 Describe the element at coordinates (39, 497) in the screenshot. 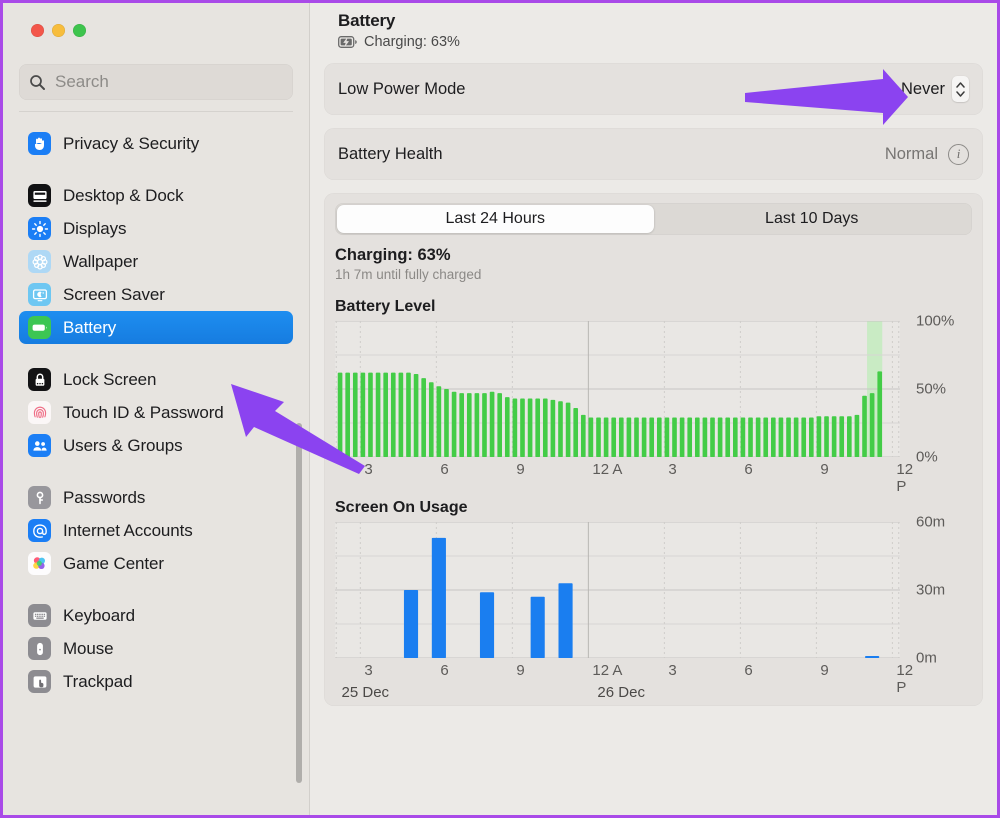

I see `key-icon` at that location.